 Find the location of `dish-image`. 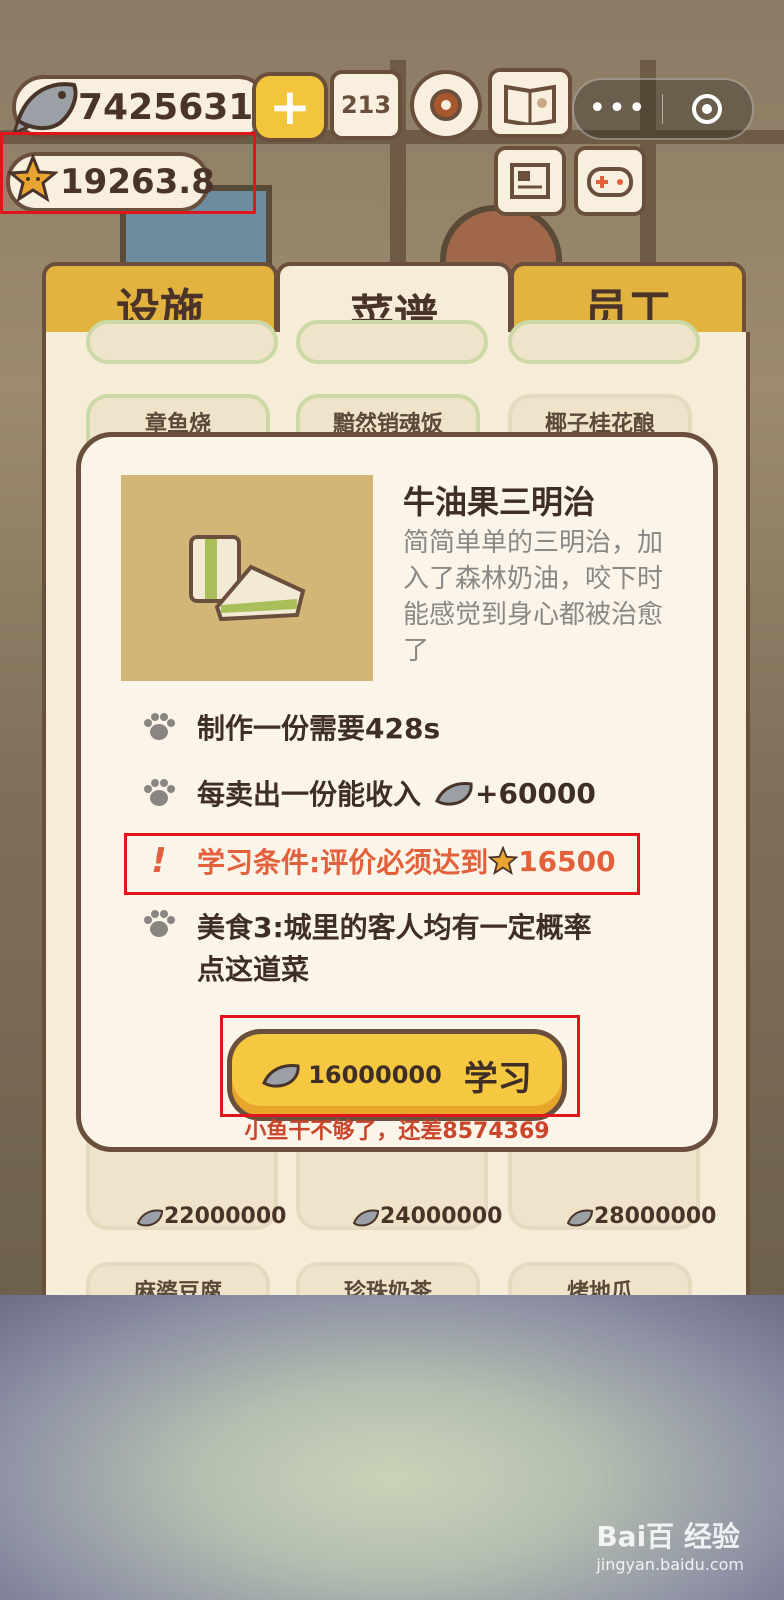

dish-image is located at coordinates (247, 578).